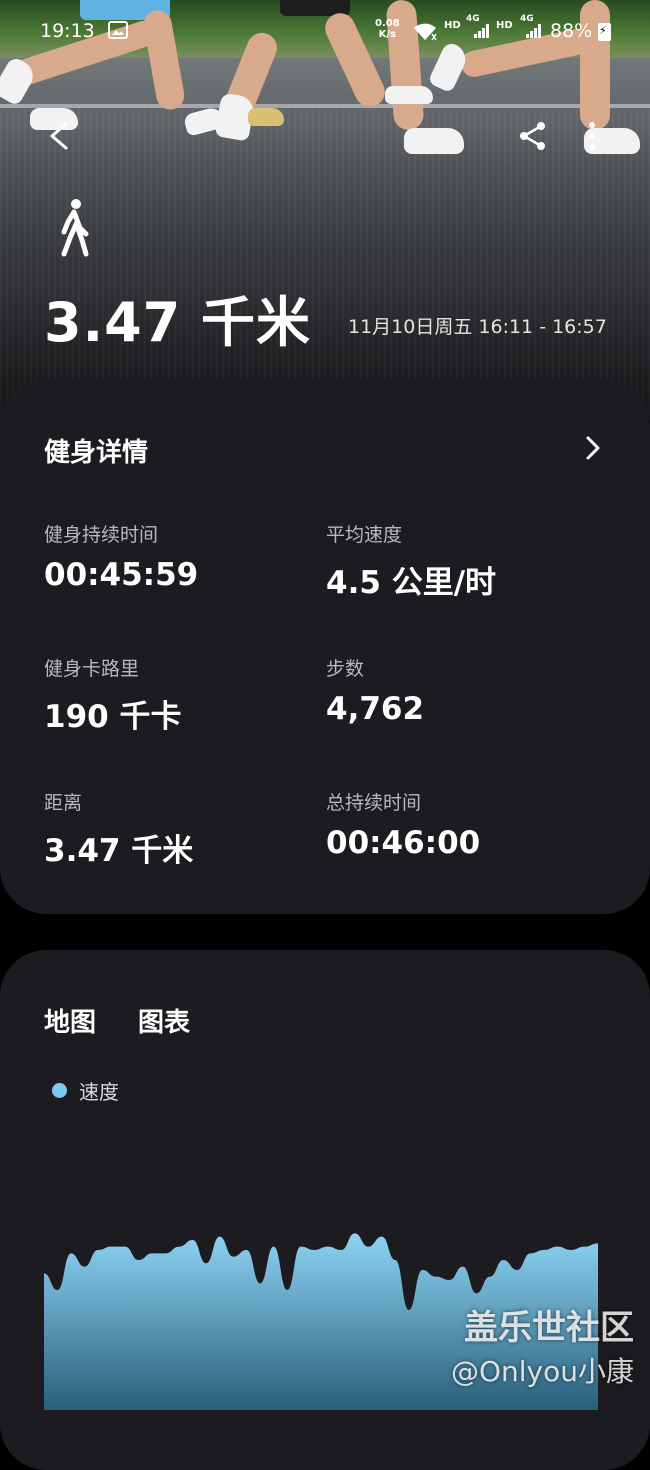  I want to click on more-options-icon, so click(592, 136).